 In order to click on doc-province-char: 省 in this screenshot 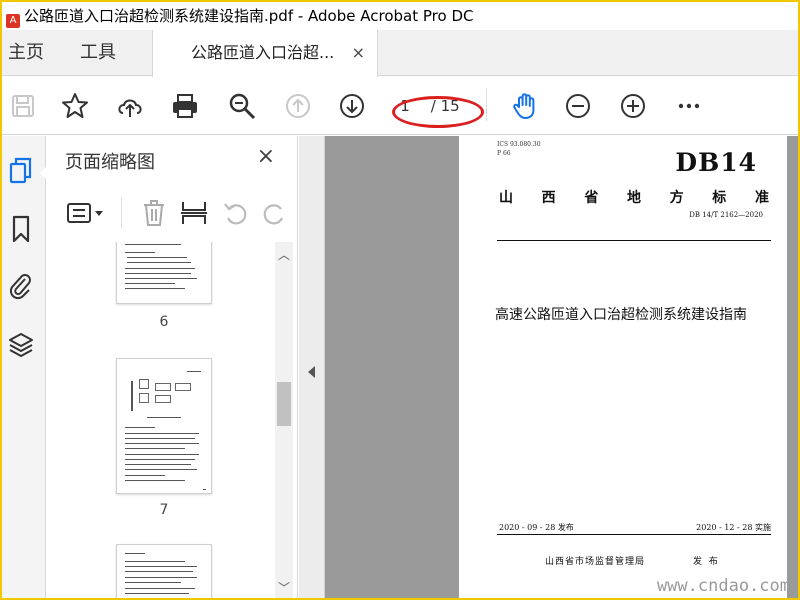, I will do `click(591, 198)`.